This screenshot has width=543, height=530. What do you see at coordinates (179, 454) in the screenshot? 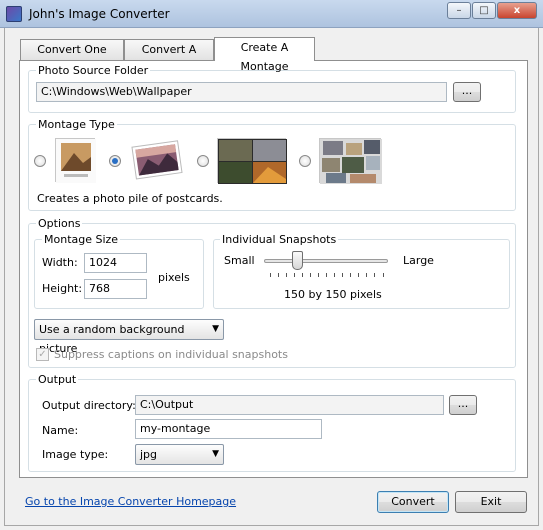
I see `image-type-select: jpg ▼` at bounding box center [179, 454].